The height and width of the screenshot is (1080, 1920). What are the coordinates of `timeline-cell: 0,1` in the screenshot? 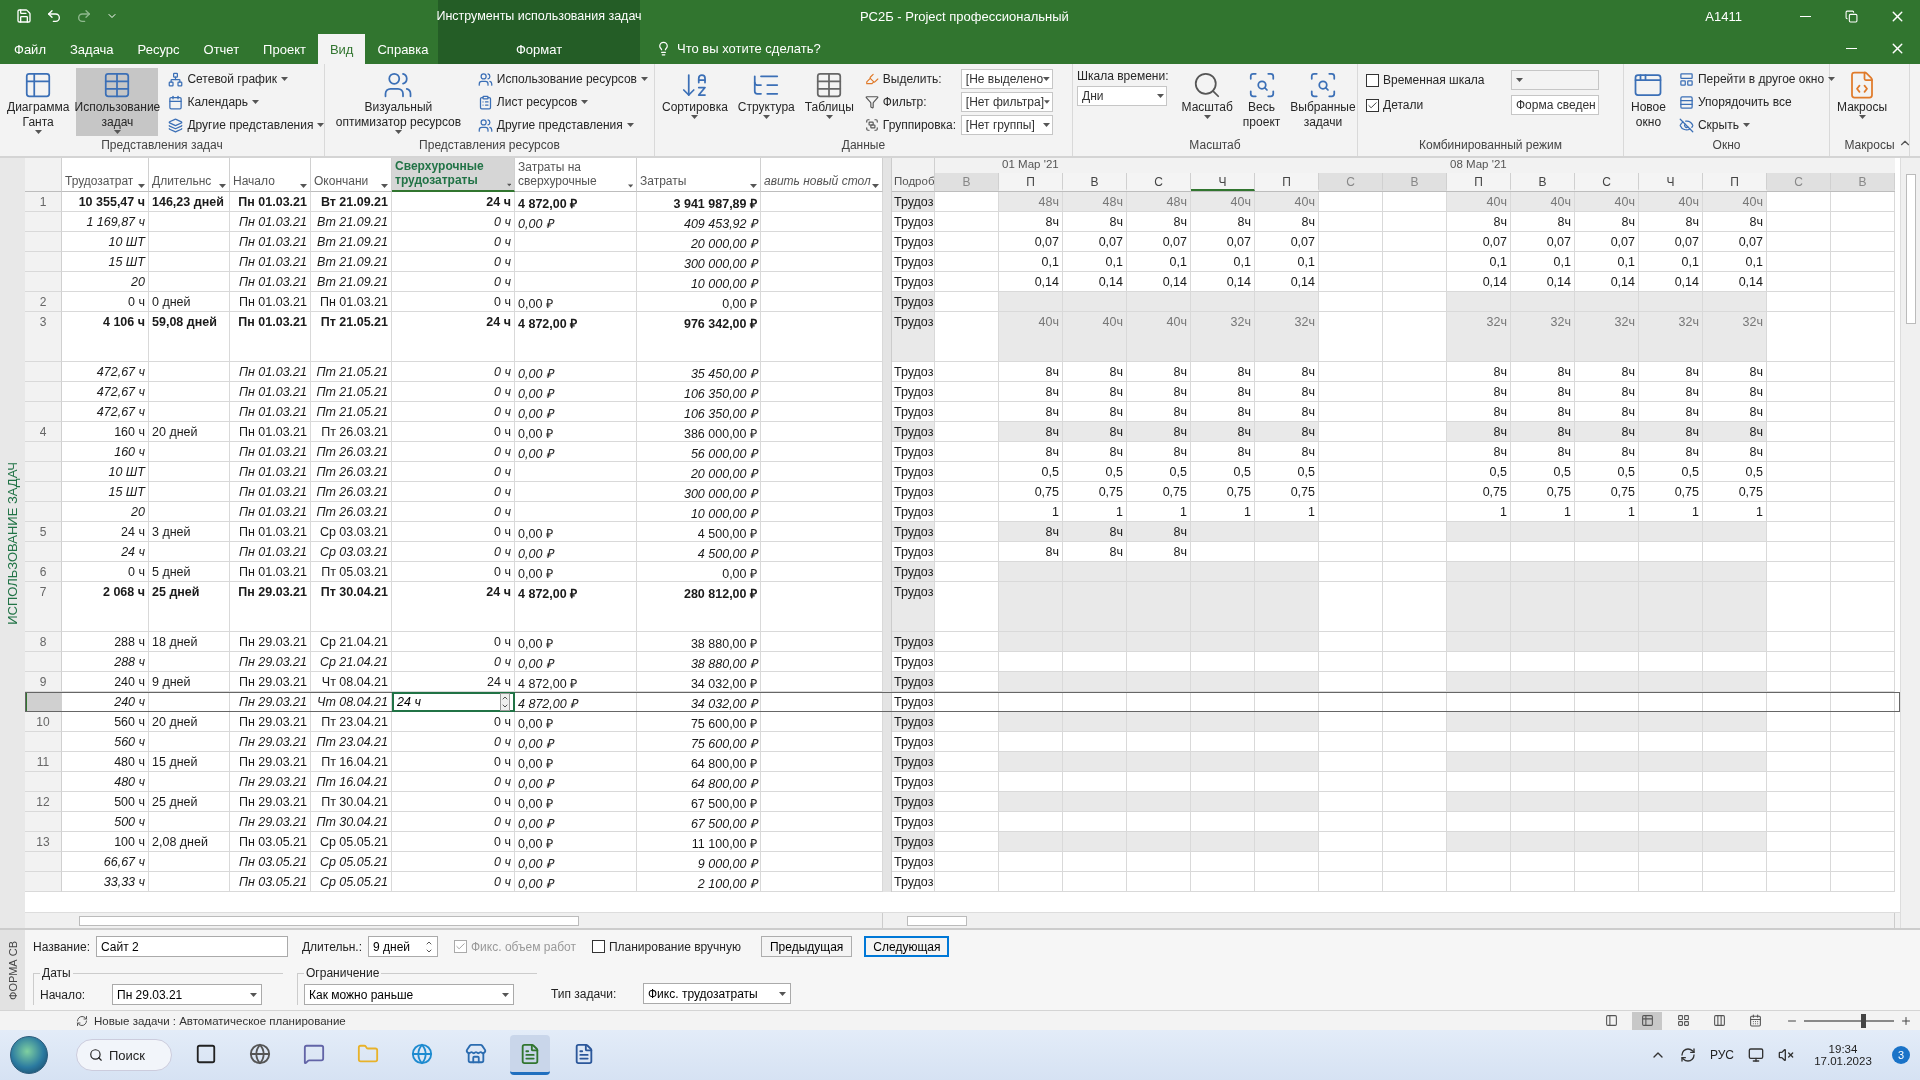 It's located at (1095, 262).